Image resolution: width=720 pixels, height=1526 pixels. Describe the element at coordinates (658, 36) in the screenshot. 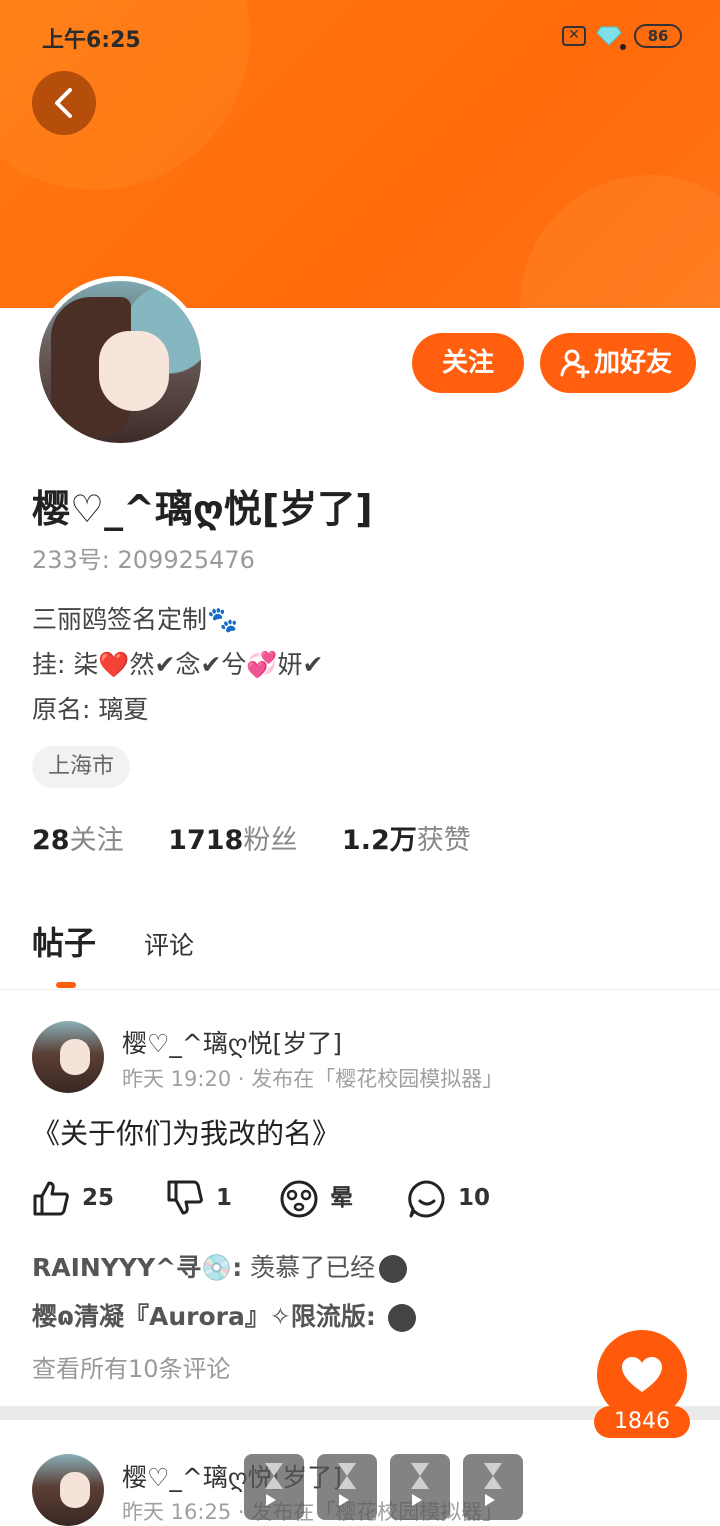

I see `battery-indicator: 86` at that location.